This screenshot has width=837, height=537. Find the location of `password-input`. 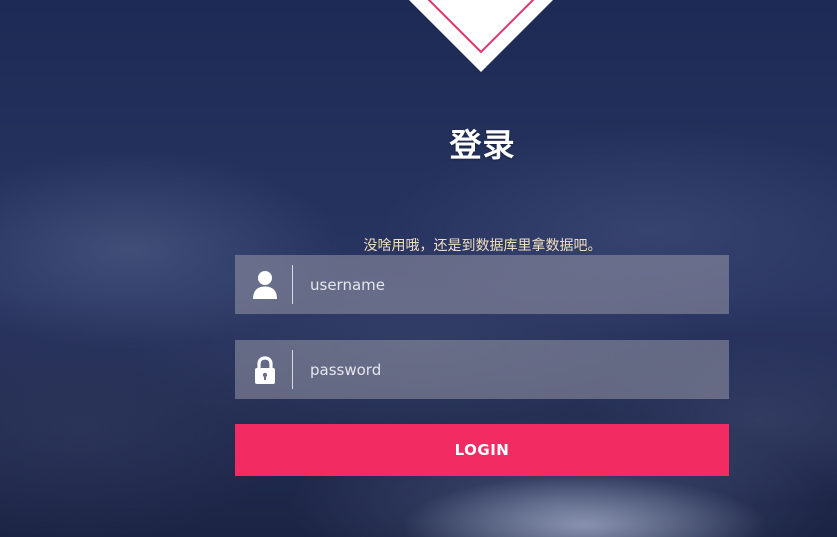

password-input is located at coordinates (510, 369).